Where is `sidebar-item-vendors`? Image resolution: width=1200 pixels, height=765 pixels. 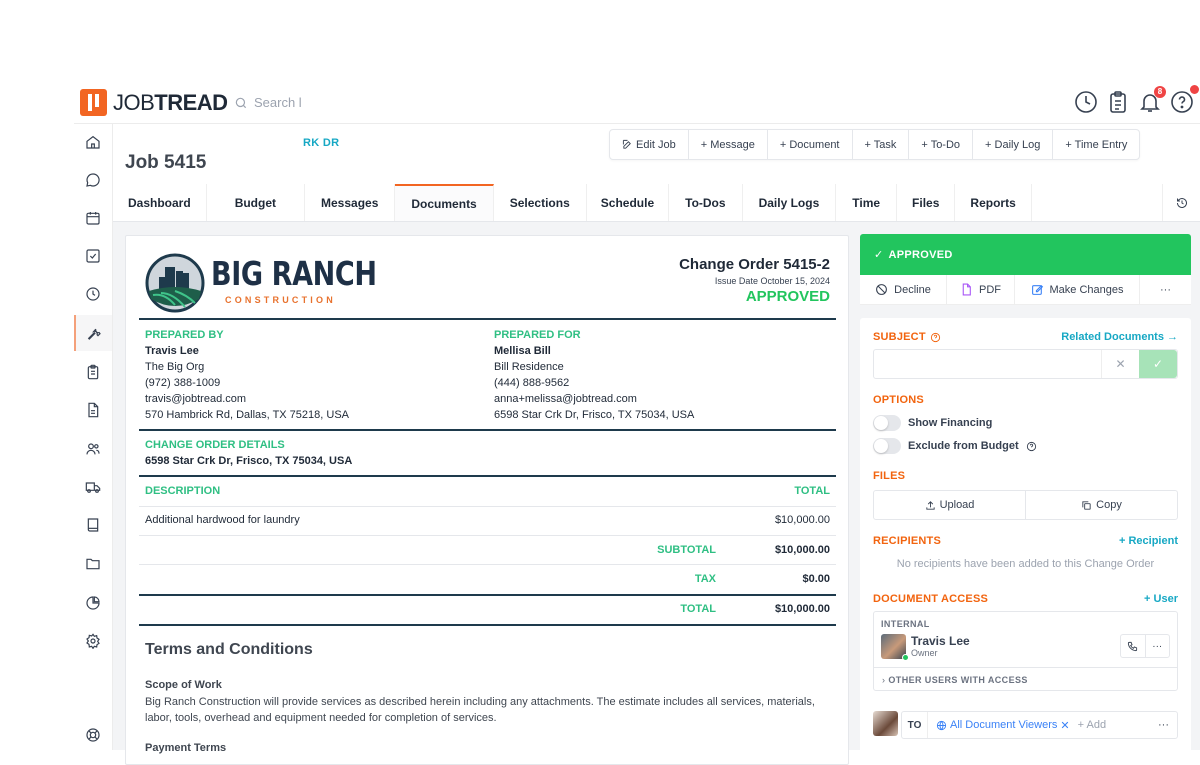 sidebar-item-vendors is located at coordinates (93, 487).